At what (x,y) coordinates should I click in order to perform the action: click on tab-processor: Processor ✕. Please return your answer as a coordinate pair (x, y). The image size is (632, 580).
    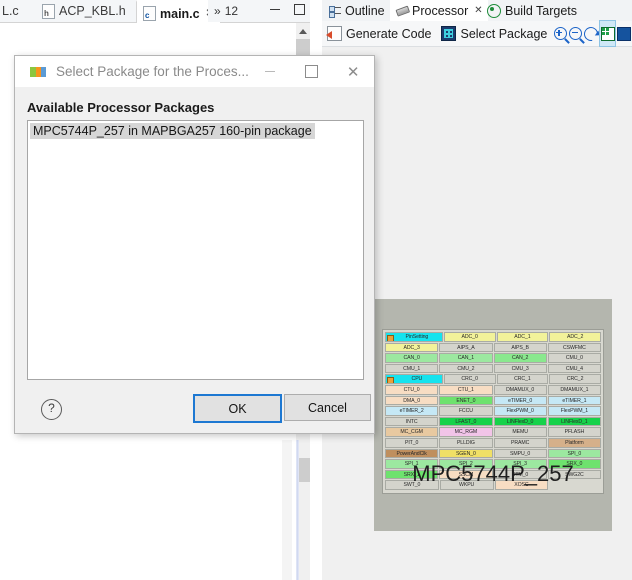
    Looking at the image, I should click on (439, 10).